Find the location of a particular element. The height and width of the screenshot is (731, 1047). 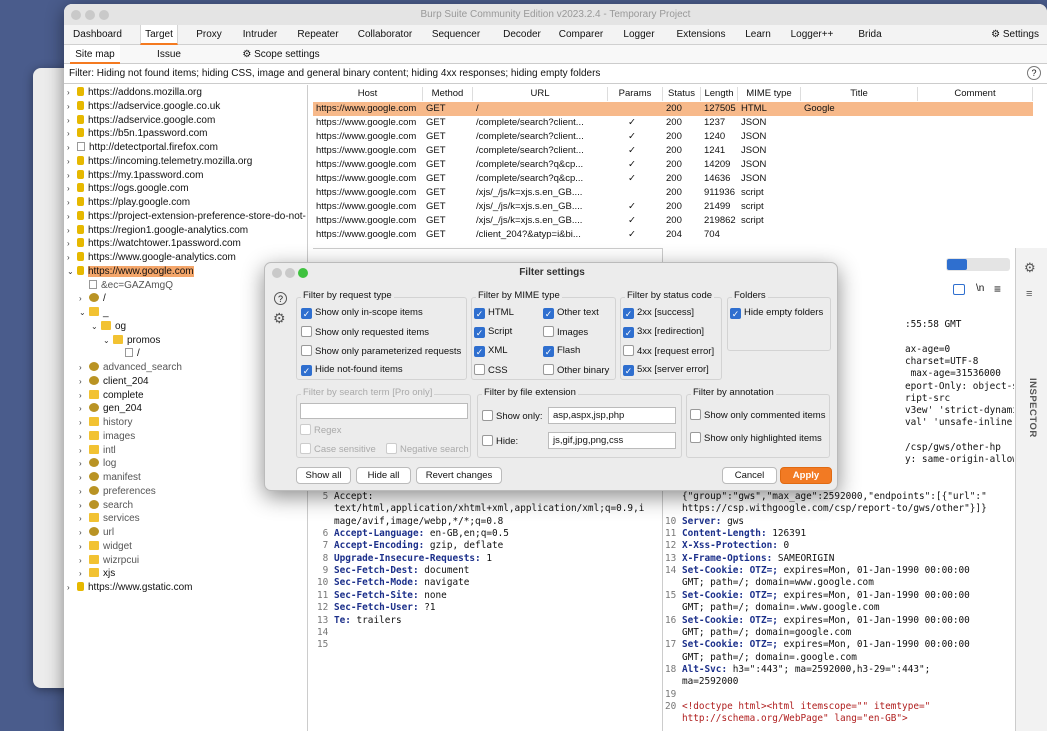

folders-checkbox: ✓ Hide empty folders is located at coordinates (776, 313).